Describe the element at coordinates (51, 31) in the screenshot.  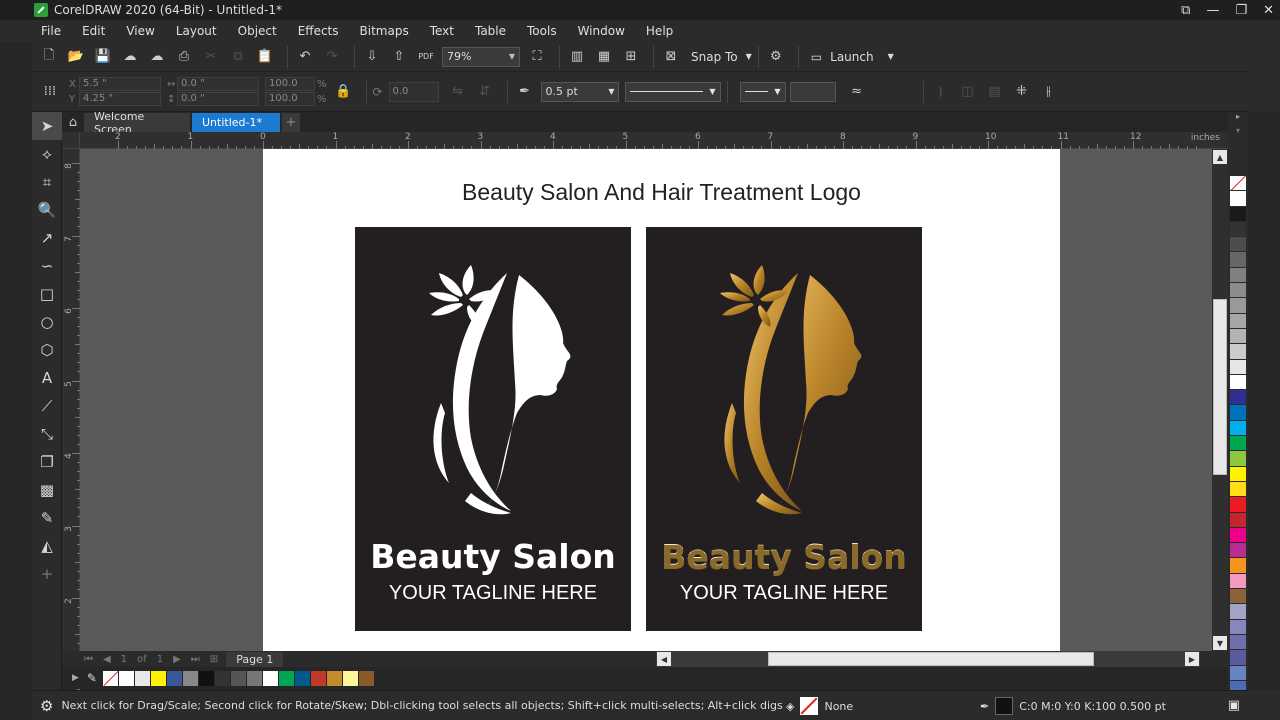
I see `menu-file: File` at that location.